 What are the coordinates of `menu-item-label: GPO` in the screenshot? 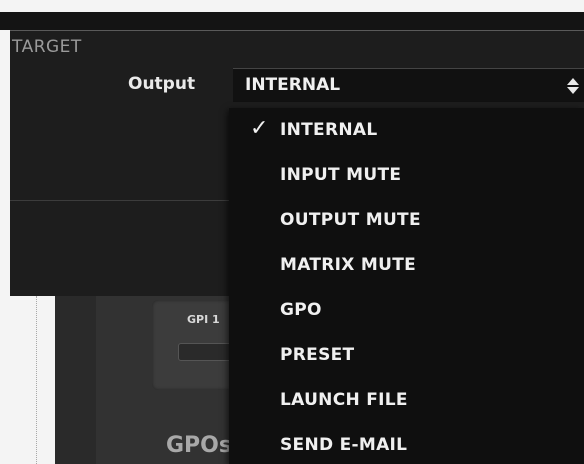 It's located at (301, 310).